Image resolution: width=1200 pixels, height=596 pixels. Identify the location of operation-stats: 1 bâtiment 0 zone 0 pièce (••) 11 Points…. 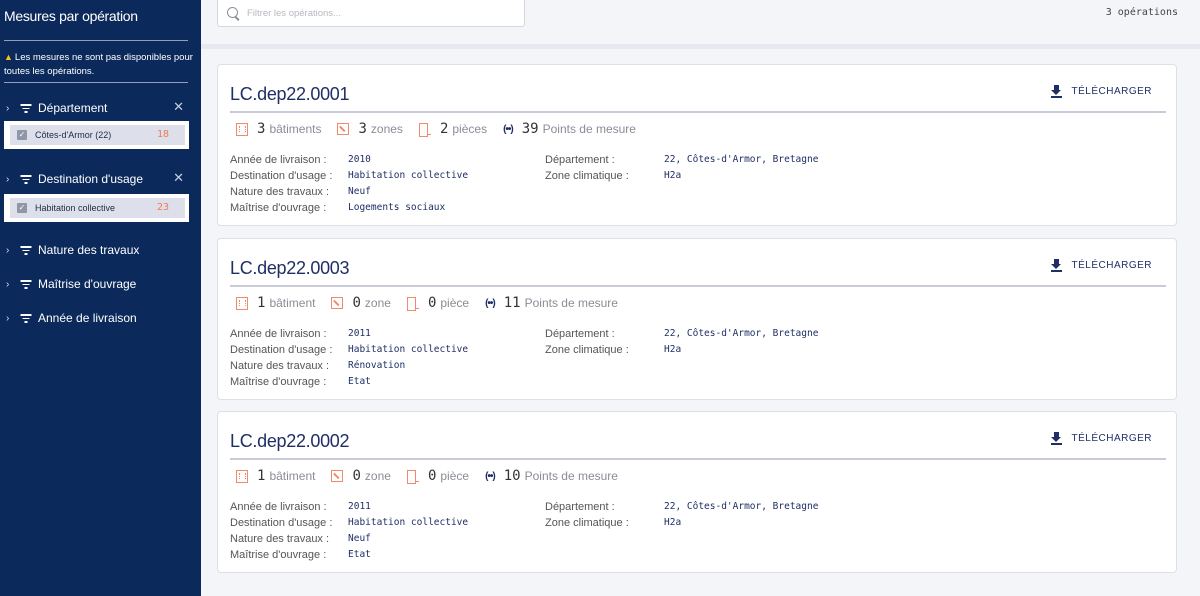
(435, 303).